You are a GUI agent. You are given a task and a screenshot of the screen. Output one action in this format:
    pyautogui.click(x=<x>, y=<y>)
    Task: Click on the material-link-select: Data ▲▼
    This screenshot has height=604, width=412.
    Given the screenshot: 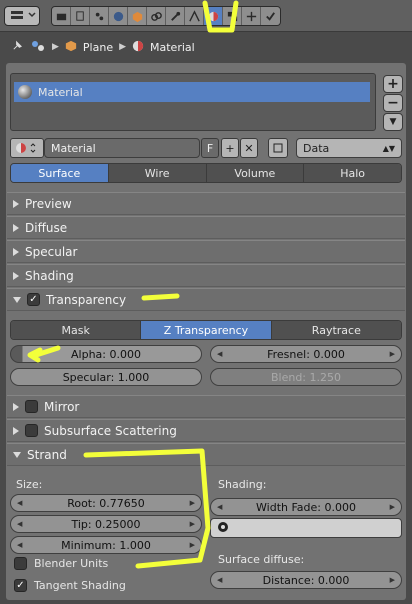 What is the action you would take?
    pyautogui.click(x=349, y=148)
    